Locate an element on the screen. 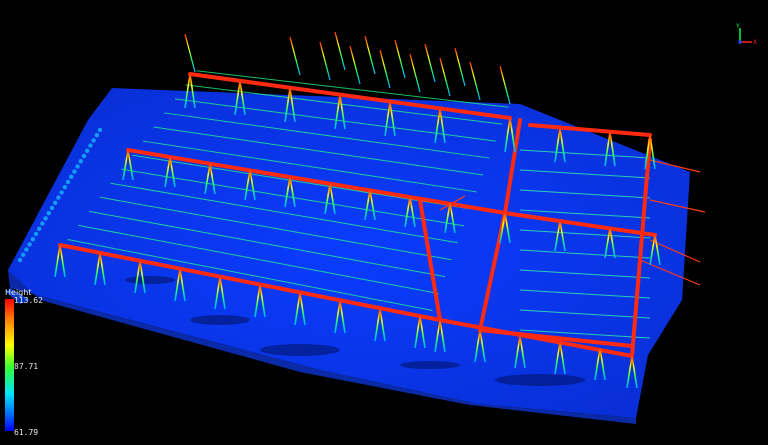 This screenshot has width=768, height=445. legend-mid-value: 87.71 is located at coordinates (26, 366).